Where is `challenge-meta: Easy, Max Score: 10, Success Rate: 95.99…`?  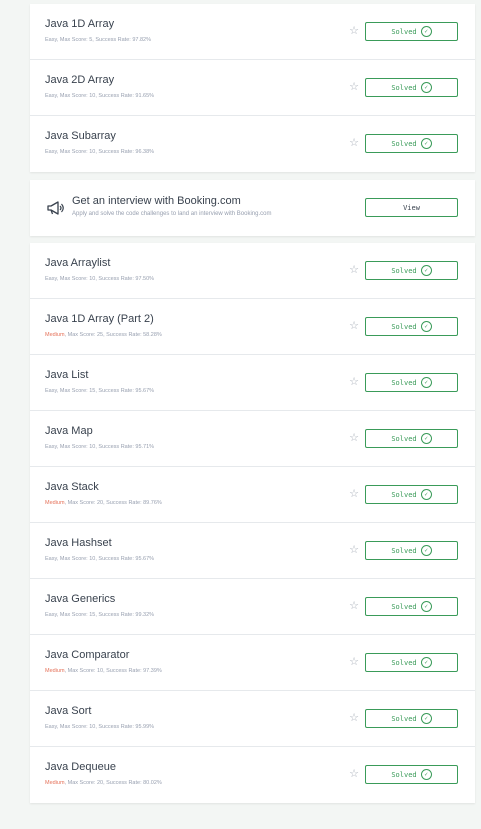
challenge-meta: Easy, Max Score: 10, Success Rate: 95.99… is located at coordinates (99, 727).